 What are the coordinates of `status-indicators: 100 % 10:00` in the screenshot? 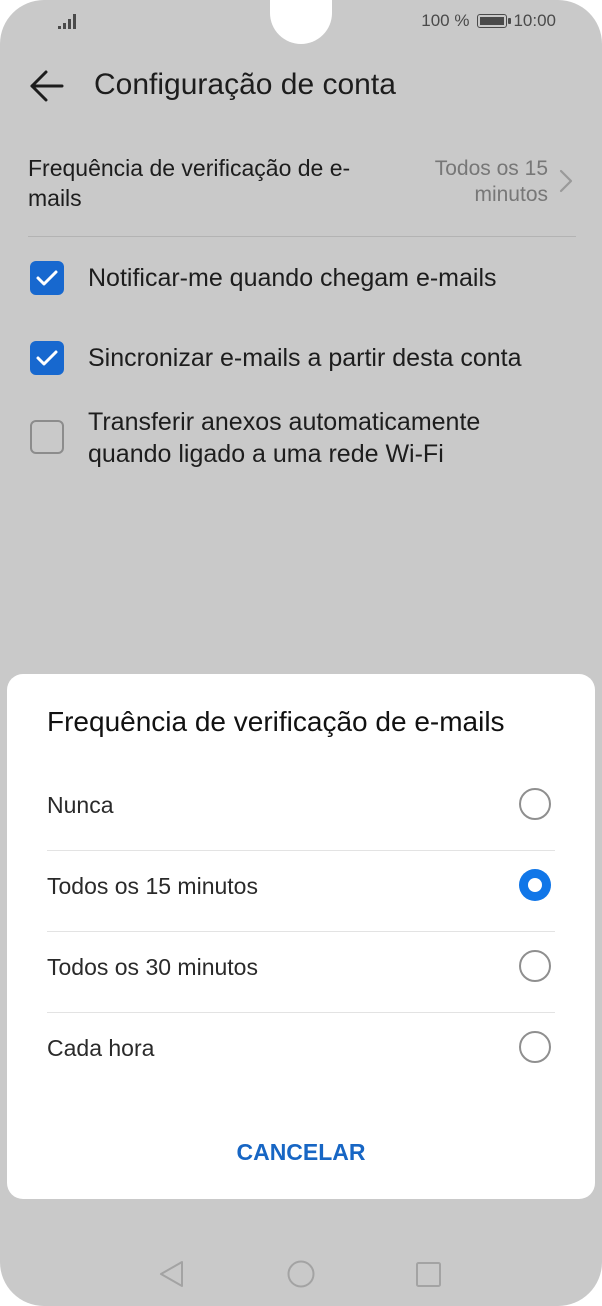 It's located at (488, 21).